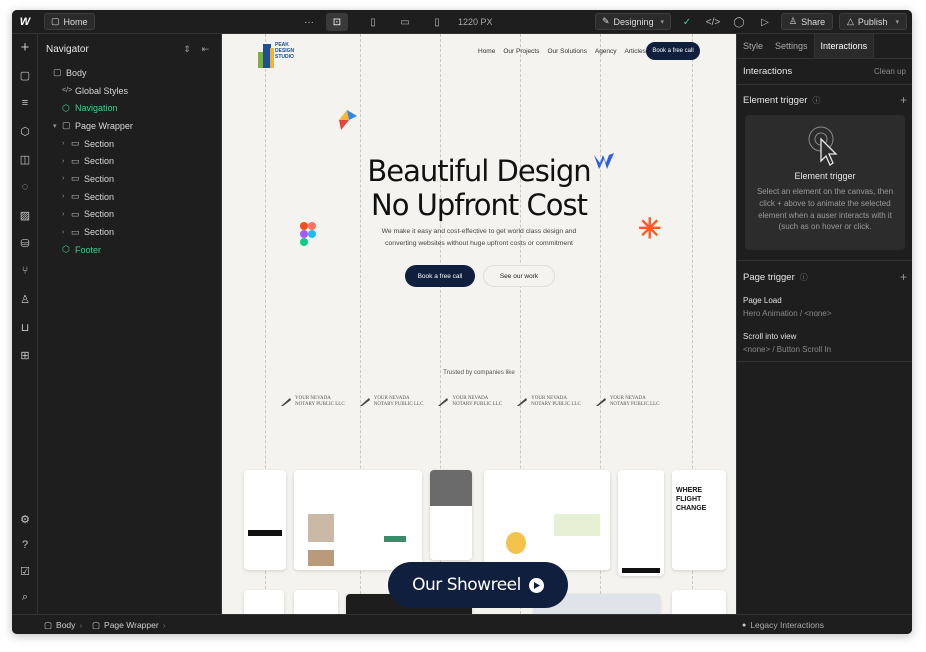  I want to click on audit-icon: ☑, so click(25, 571).